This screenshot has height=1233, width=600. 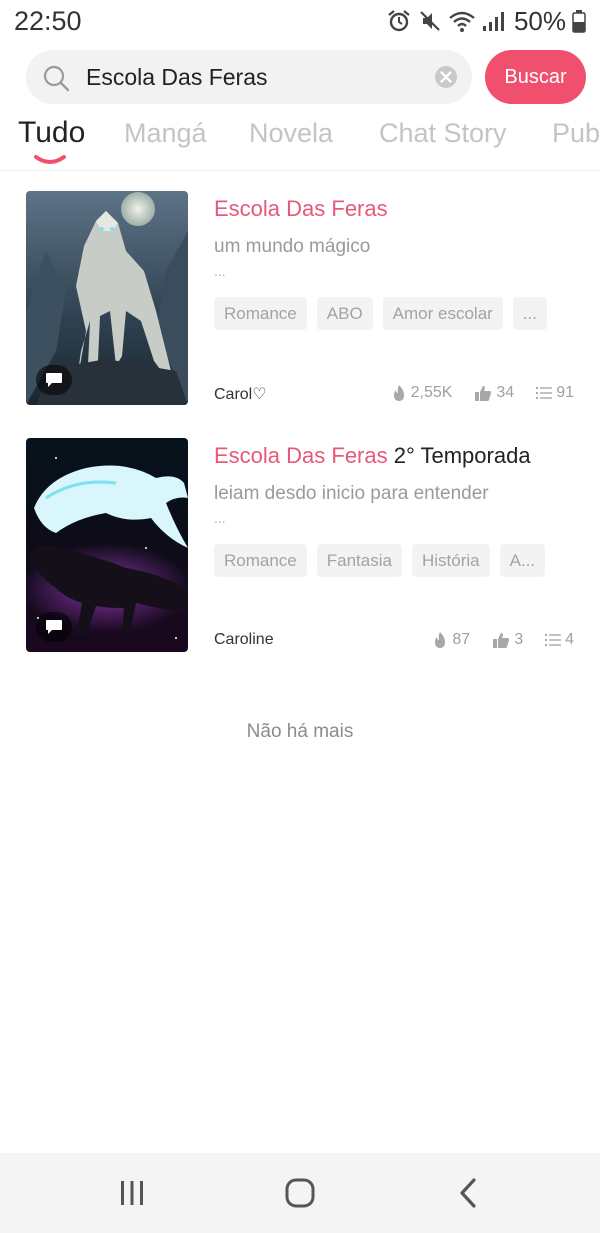 What do you see at coordinates (505, 392) in the screenshot?
I see `likes-count: 34` at bounding box center [505, 392].